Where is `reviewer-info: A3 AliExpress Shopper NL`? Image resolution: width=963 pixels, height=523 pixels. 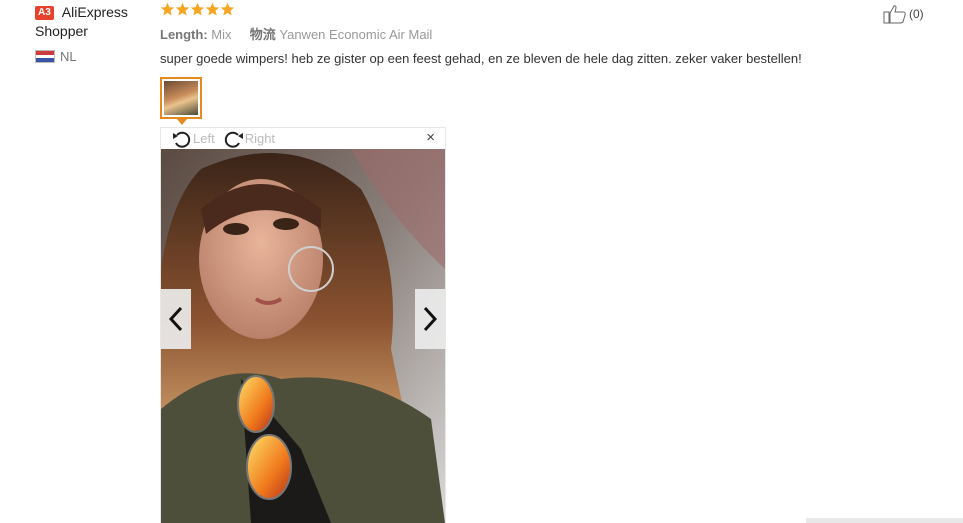 reviewer-info: A3 AliExpress Shopper NL is located at coordinates (95, 34).